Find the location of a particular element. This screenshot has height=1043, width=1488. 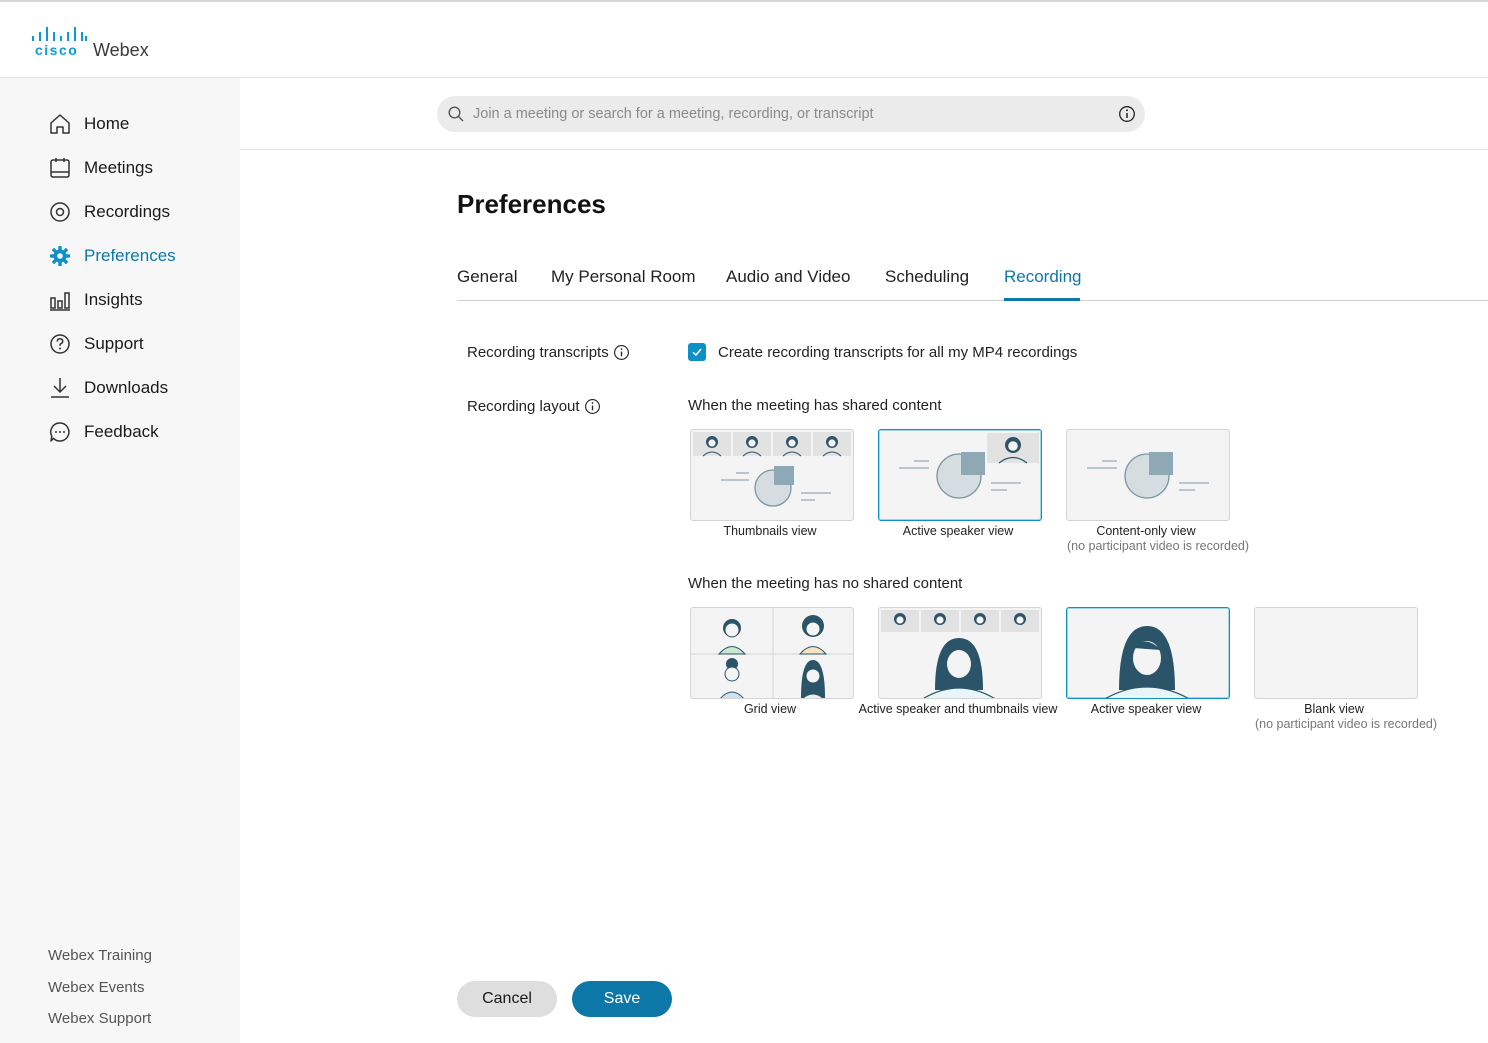

sidebar-item-preferences: Preferences is located at coordinates (138, 256).